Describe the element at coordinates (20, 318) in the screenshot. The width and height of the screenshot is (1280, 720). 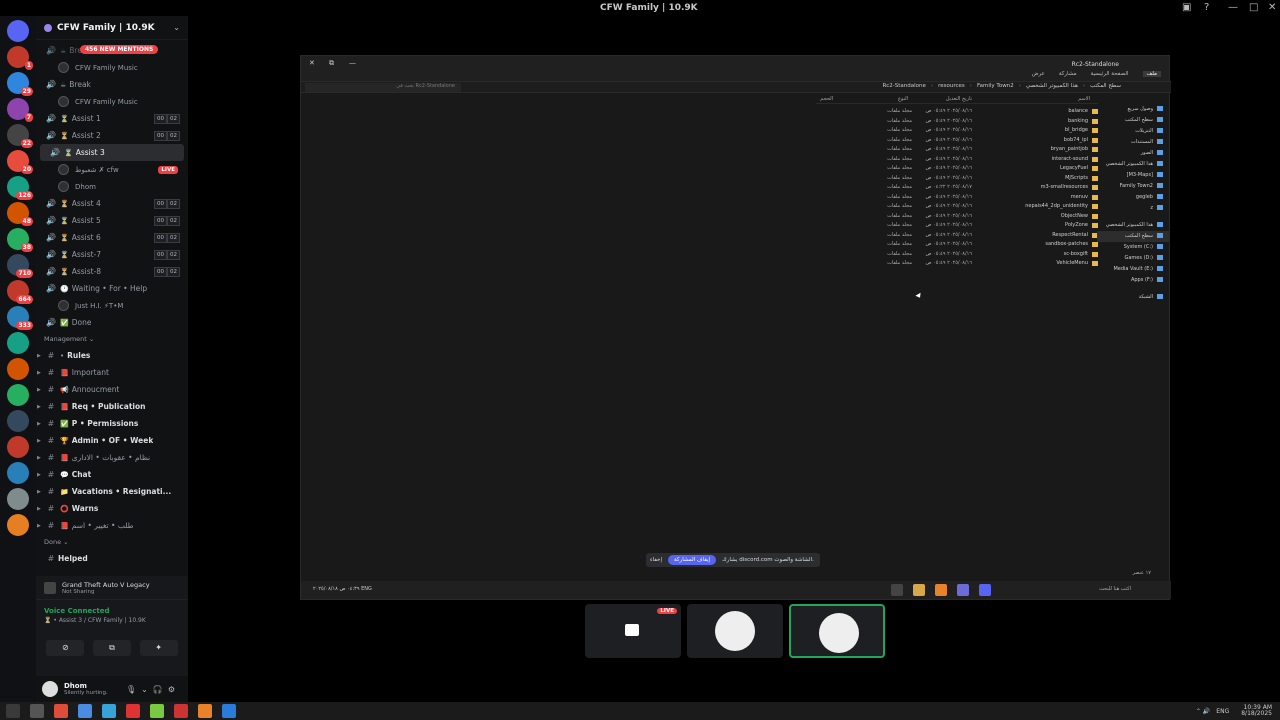
I see `server-icon: 333` at that location.